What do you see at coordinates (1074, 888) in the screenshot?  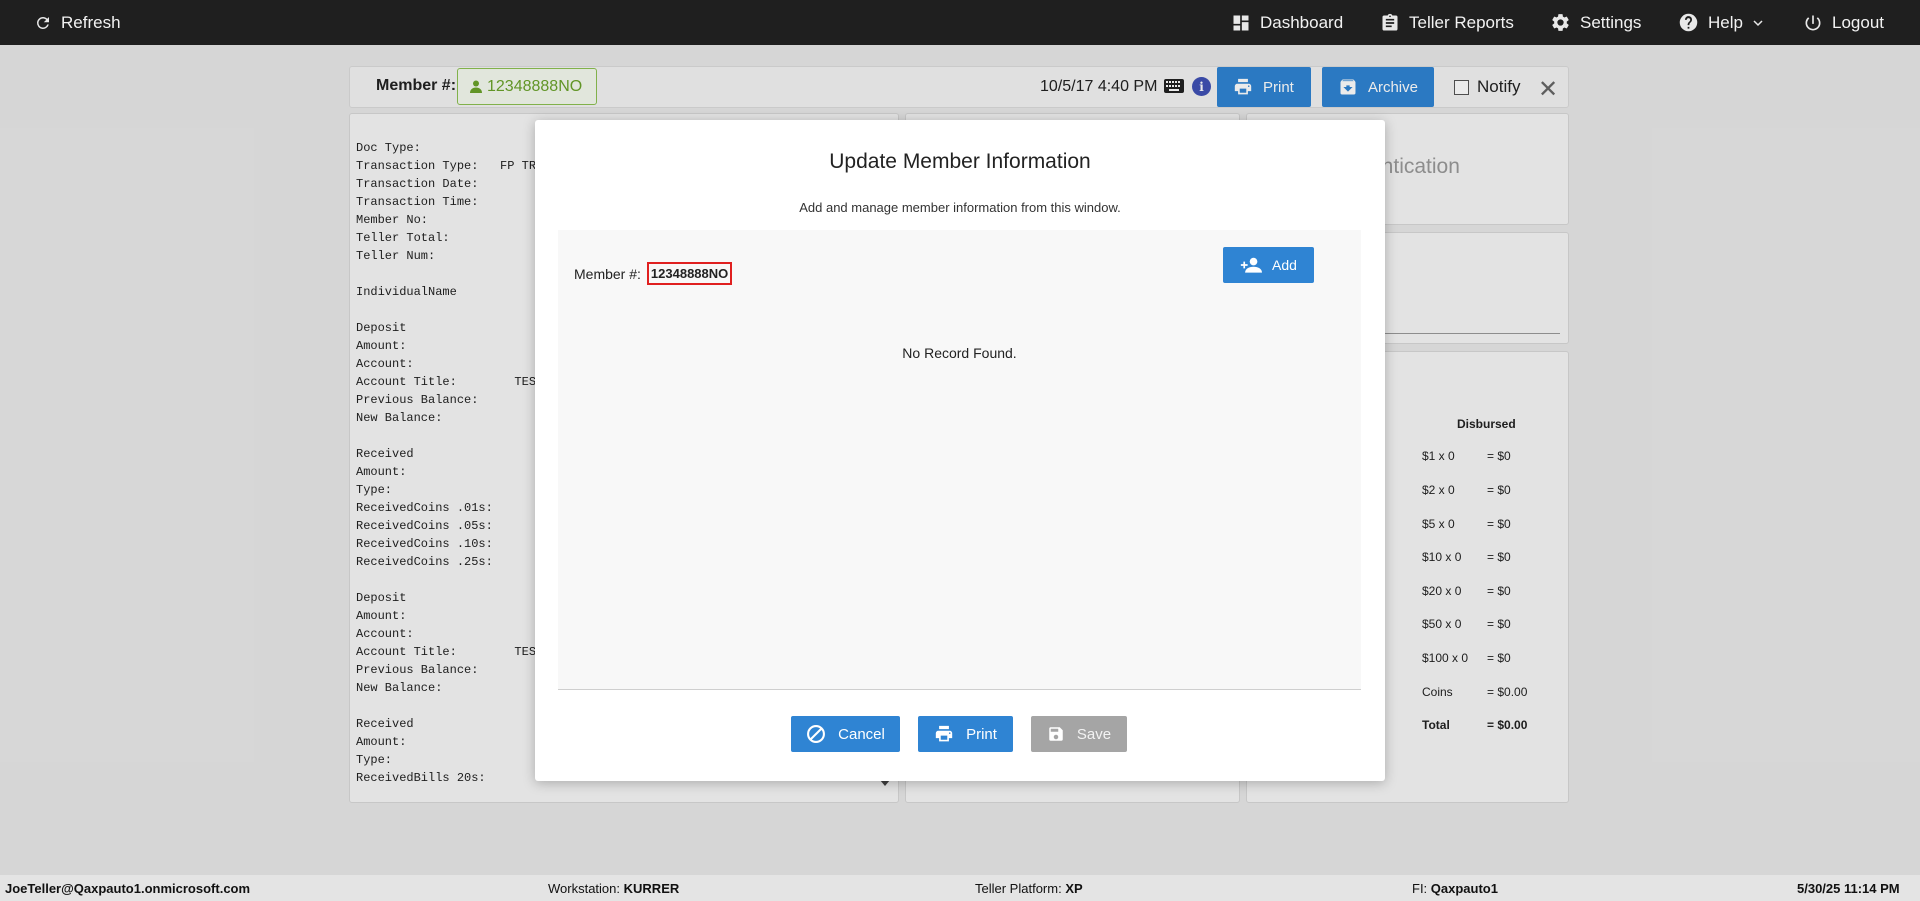 I see `platform-value: XP` at bounding box center [1074, 888].